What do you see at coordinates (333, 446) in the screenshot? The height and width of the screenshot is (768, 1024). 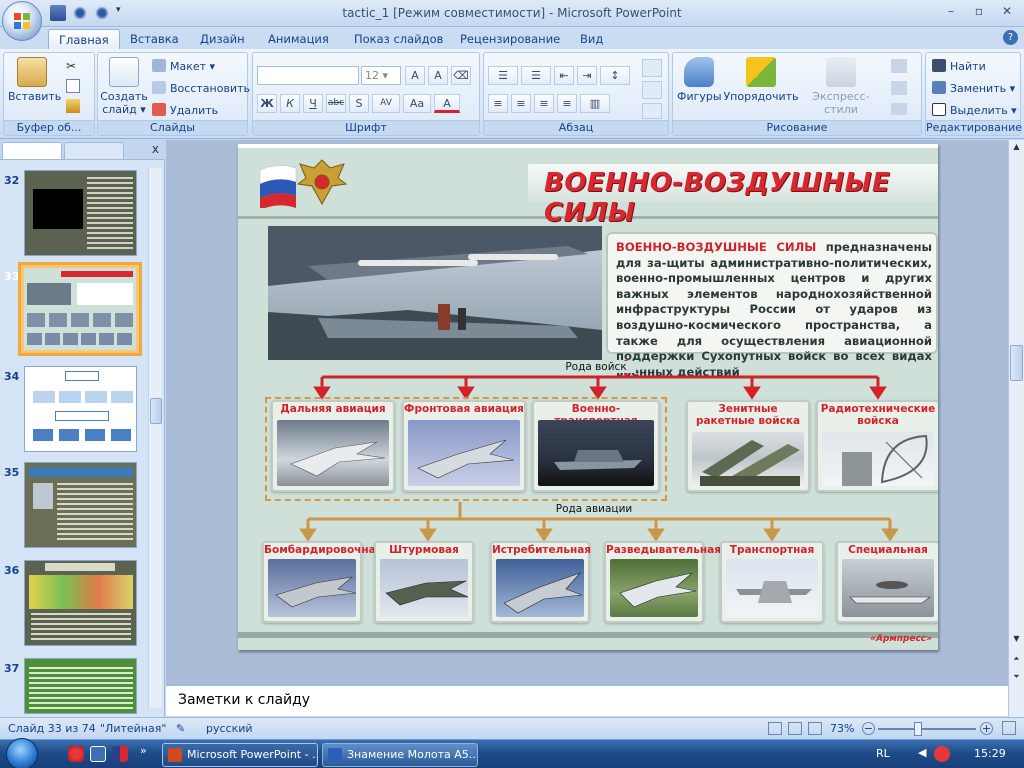 I see `card-long-range-aviation: Дальняя авиация` at bounding box center [333, 446].